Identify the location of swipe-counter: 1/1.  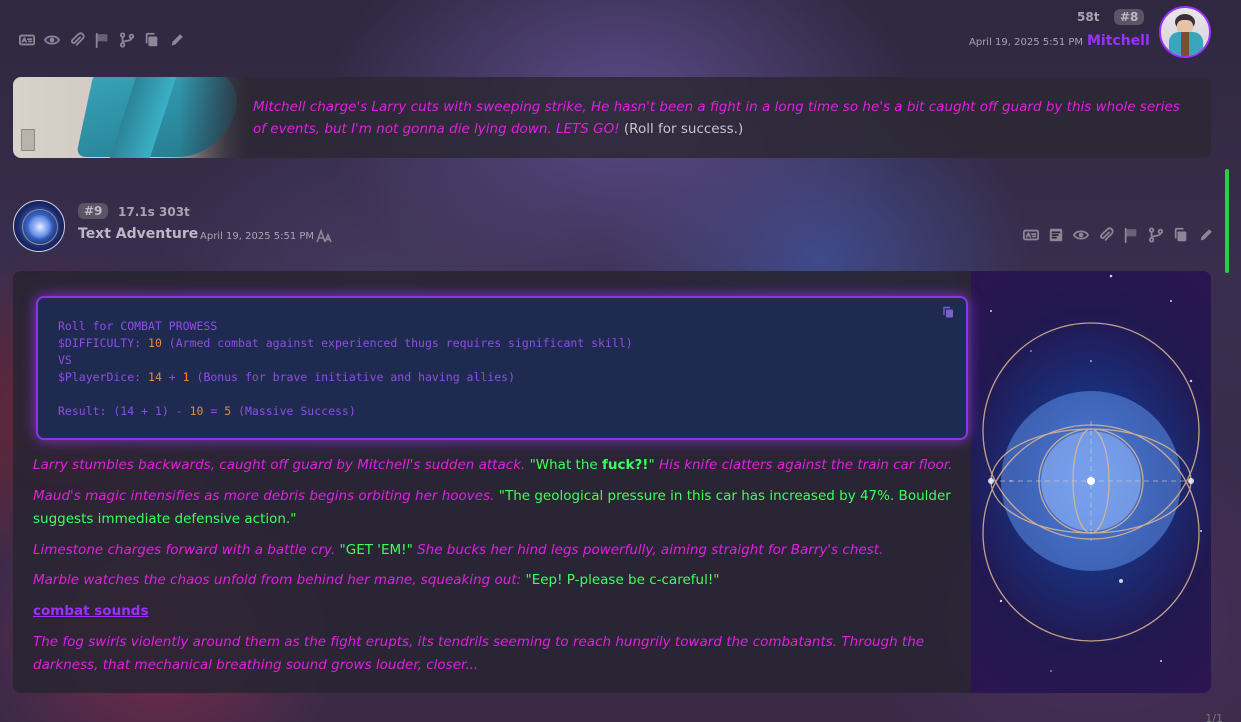
(1214, 717).